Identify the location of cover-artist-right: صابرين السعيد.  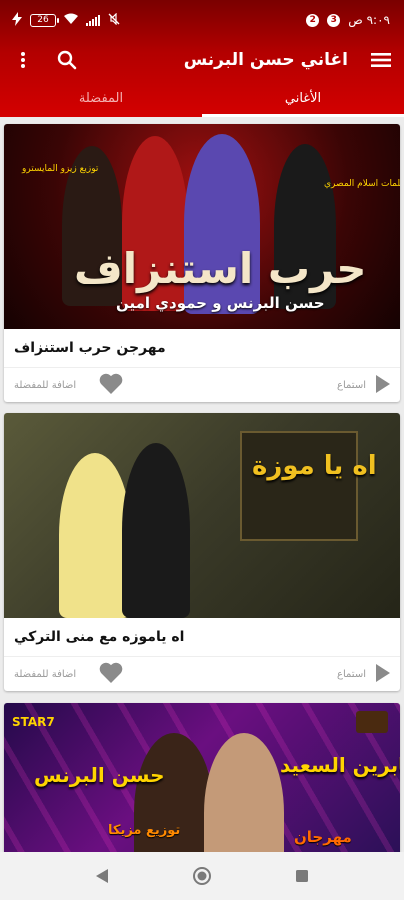
(340, 765).